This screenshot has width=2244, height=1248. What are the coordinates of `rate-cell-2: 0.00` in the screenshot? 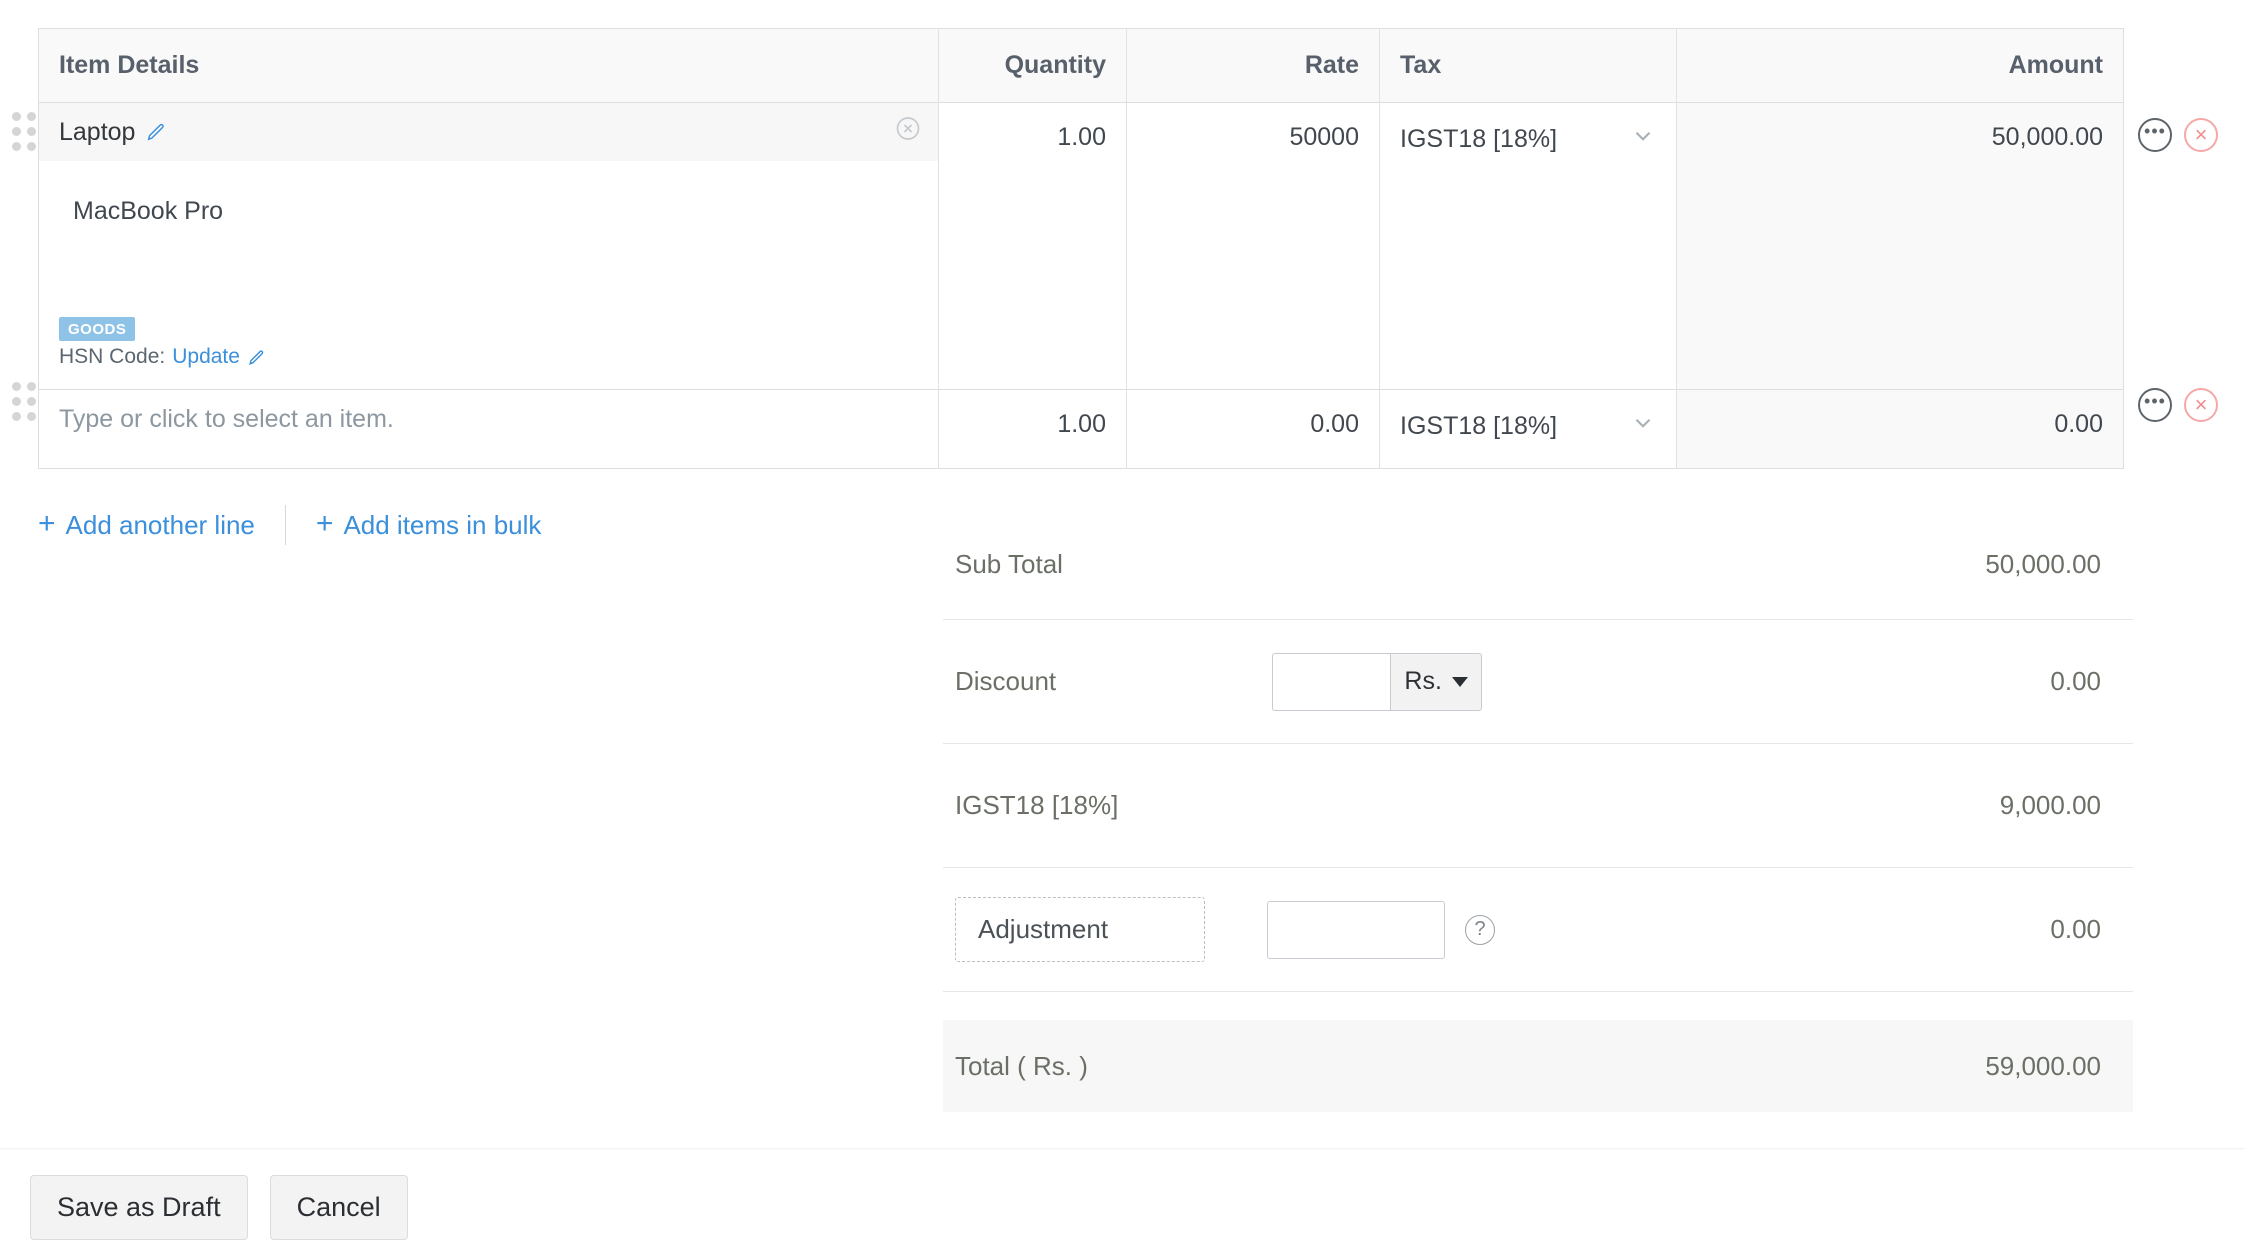 It's located at (1253, 429).